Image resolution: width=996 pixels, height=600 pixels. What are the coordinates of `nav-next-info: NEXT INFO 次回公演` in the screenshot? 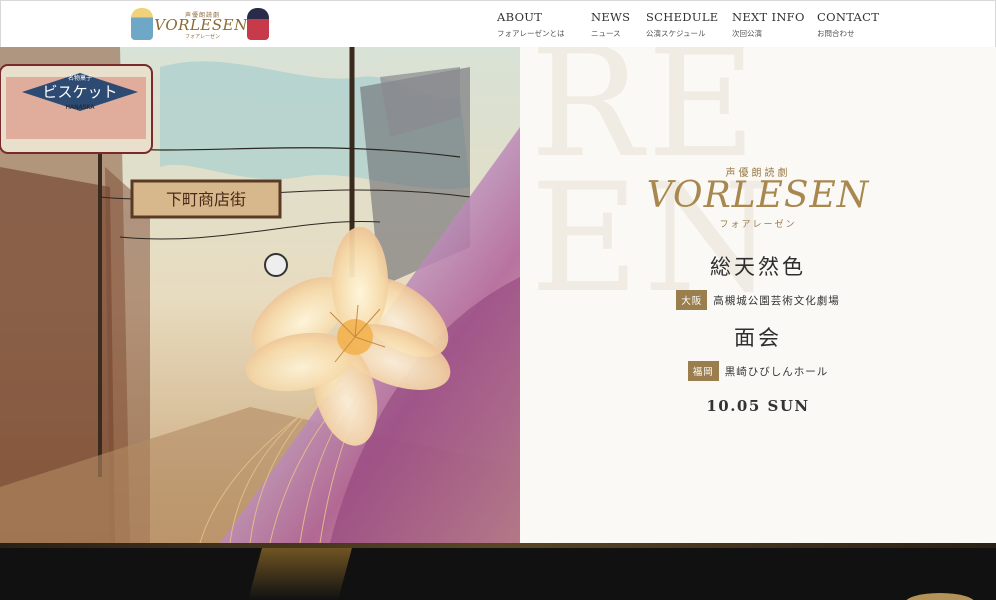 It's located at (768, 24).